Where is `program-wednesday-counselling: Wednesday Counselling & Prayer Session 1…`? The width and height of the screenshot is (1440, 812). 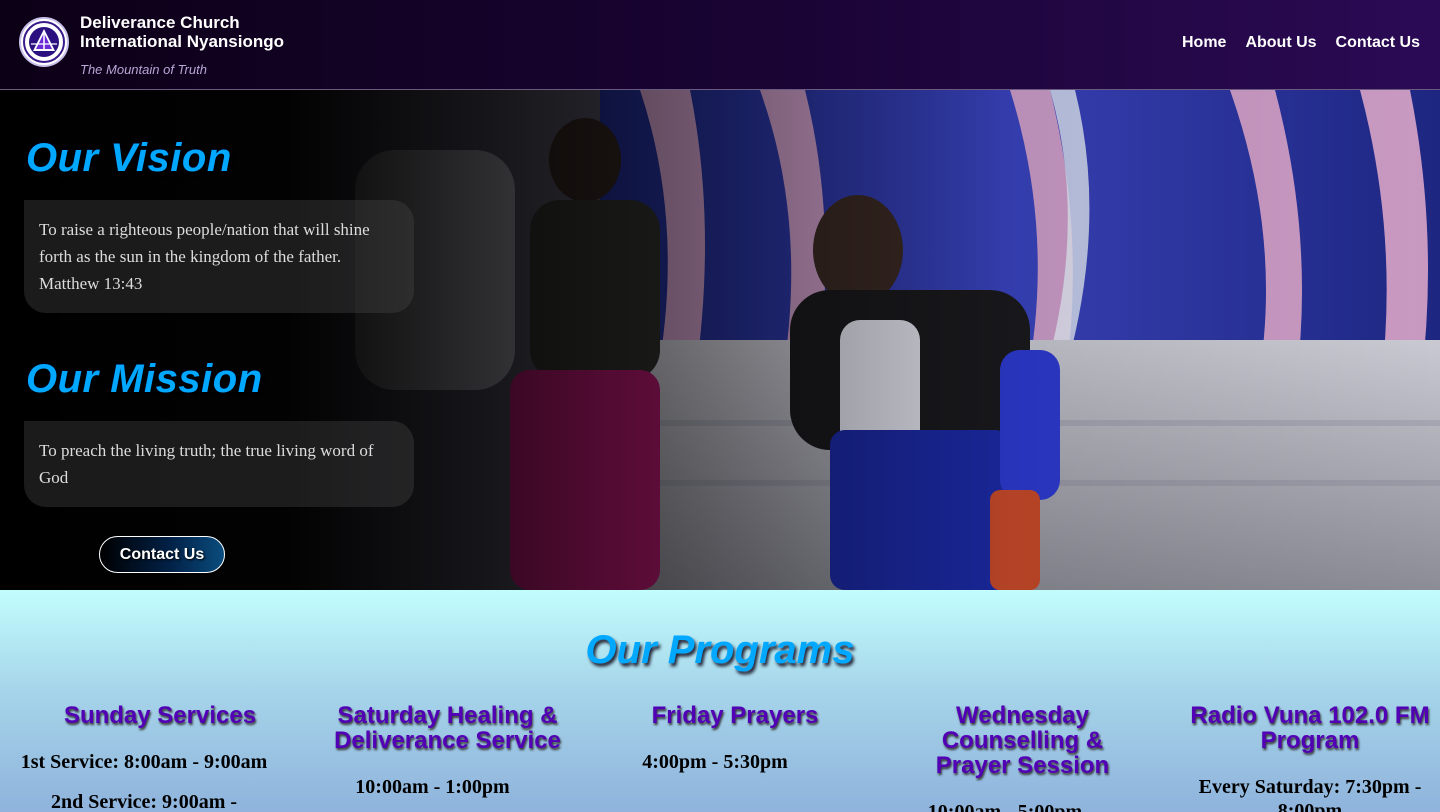 program-wednesday-counselling: Wednesday Counselling & Prayer Session 1… is located at coordinates (1022, 757).